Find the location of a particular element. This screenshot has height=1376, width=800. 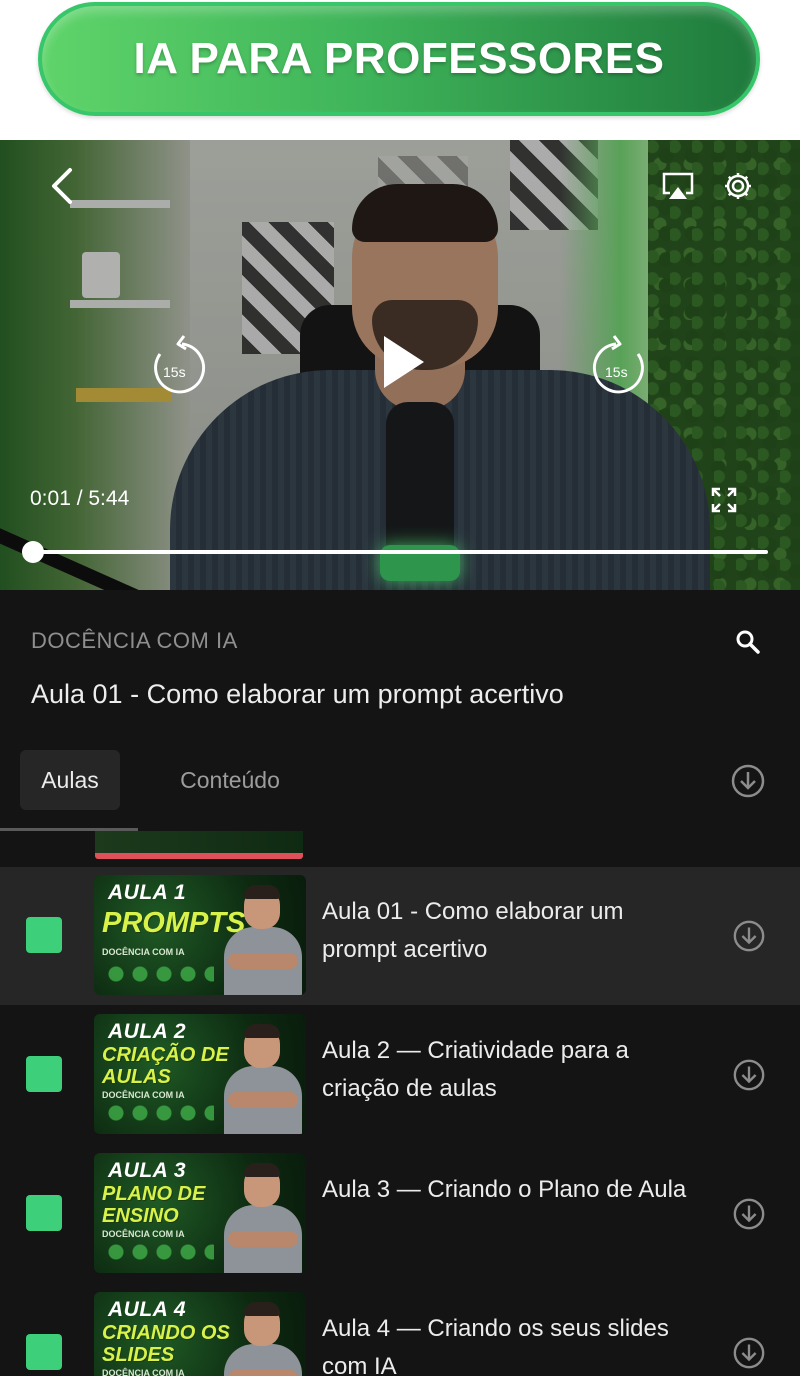

watch-progress-bar is located at coordinates (199, 856).